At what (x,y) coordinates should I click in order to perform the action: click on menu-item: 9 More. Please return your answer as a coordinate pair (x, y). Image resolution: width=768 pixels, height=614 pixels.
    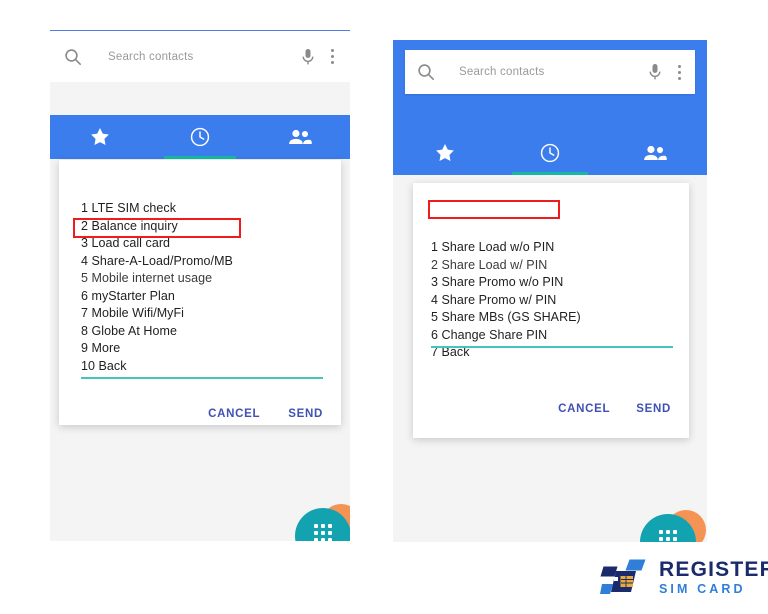
    Looking at the image, I should click on (101, 348).